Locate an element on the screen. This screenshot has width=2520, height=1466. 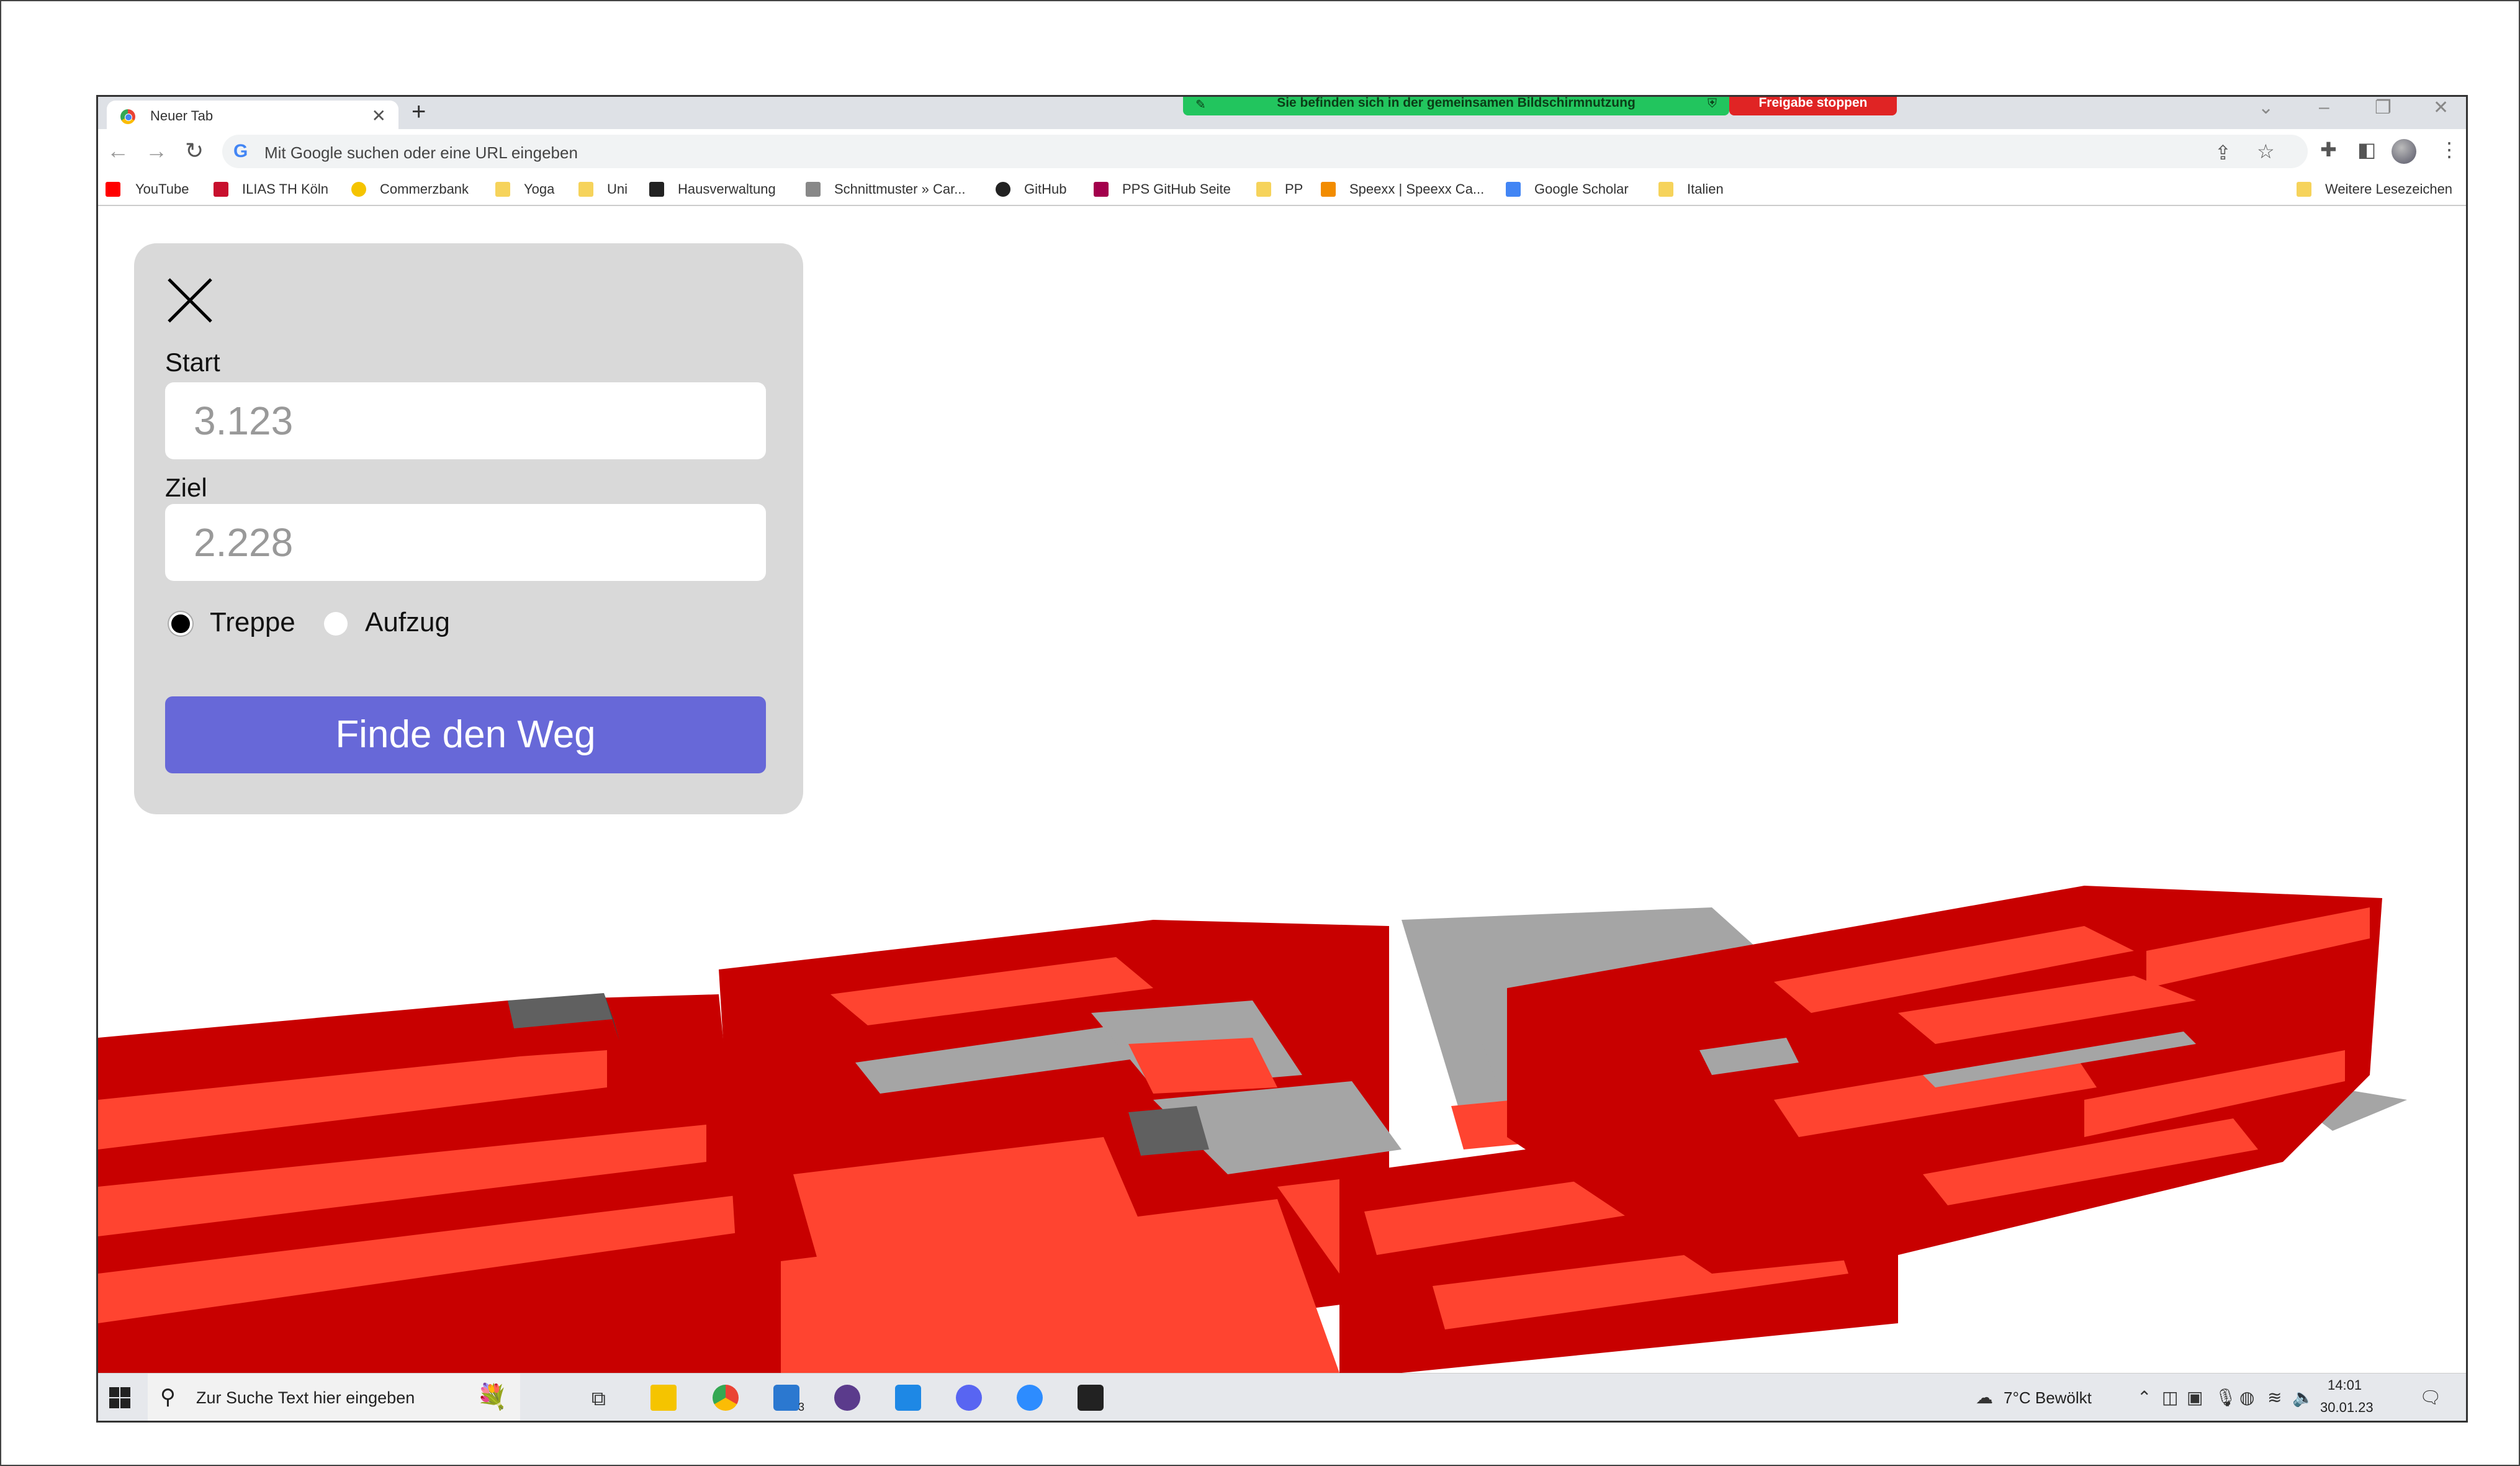
ziel-label: Ziel is located at coordinates (186, 488).